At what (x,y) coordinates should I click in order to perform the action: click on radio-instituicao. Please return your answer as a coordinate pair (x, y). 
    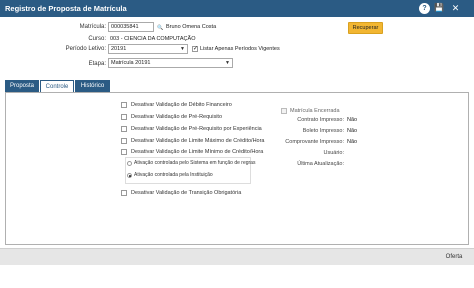
    Looking at the image, I should click on (129, 175).